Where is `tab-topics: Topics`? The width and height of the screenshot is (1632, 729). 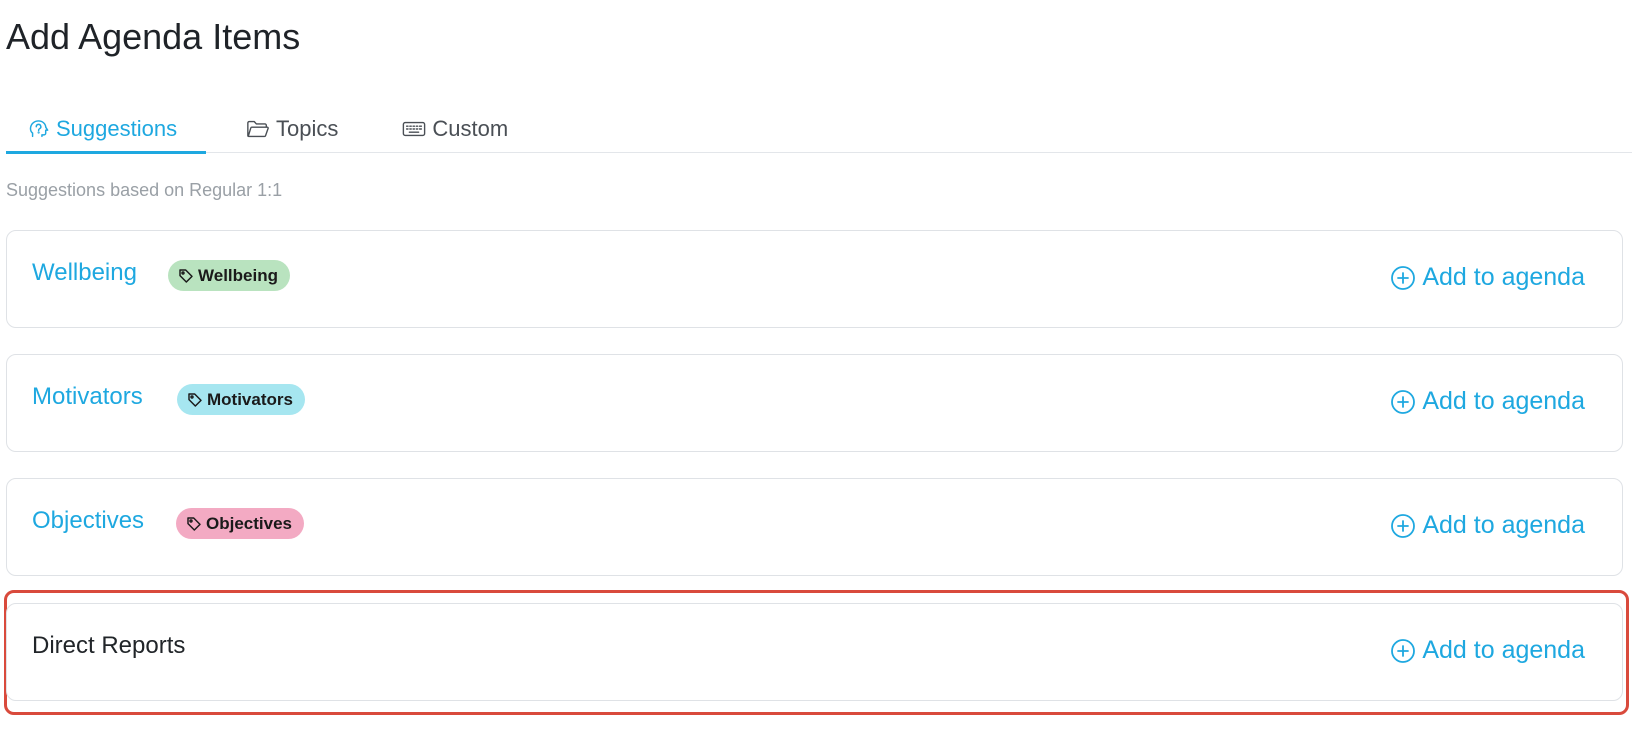 tab-topics: Topics is located at coordinates (292, 128).